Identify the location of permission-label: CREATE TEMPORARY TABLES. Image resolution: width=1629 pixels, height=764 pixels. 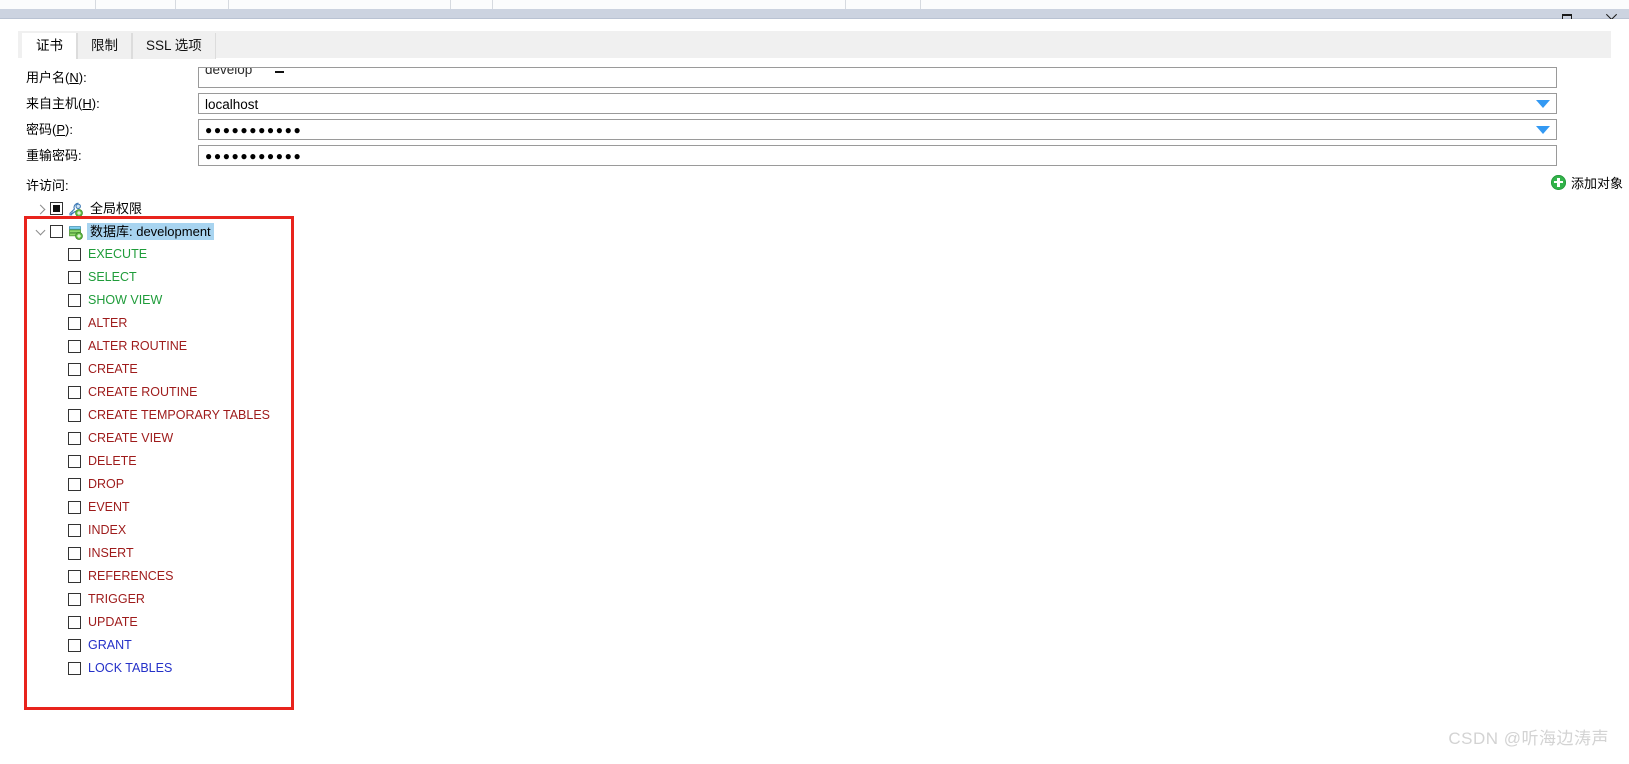
(179, 415).